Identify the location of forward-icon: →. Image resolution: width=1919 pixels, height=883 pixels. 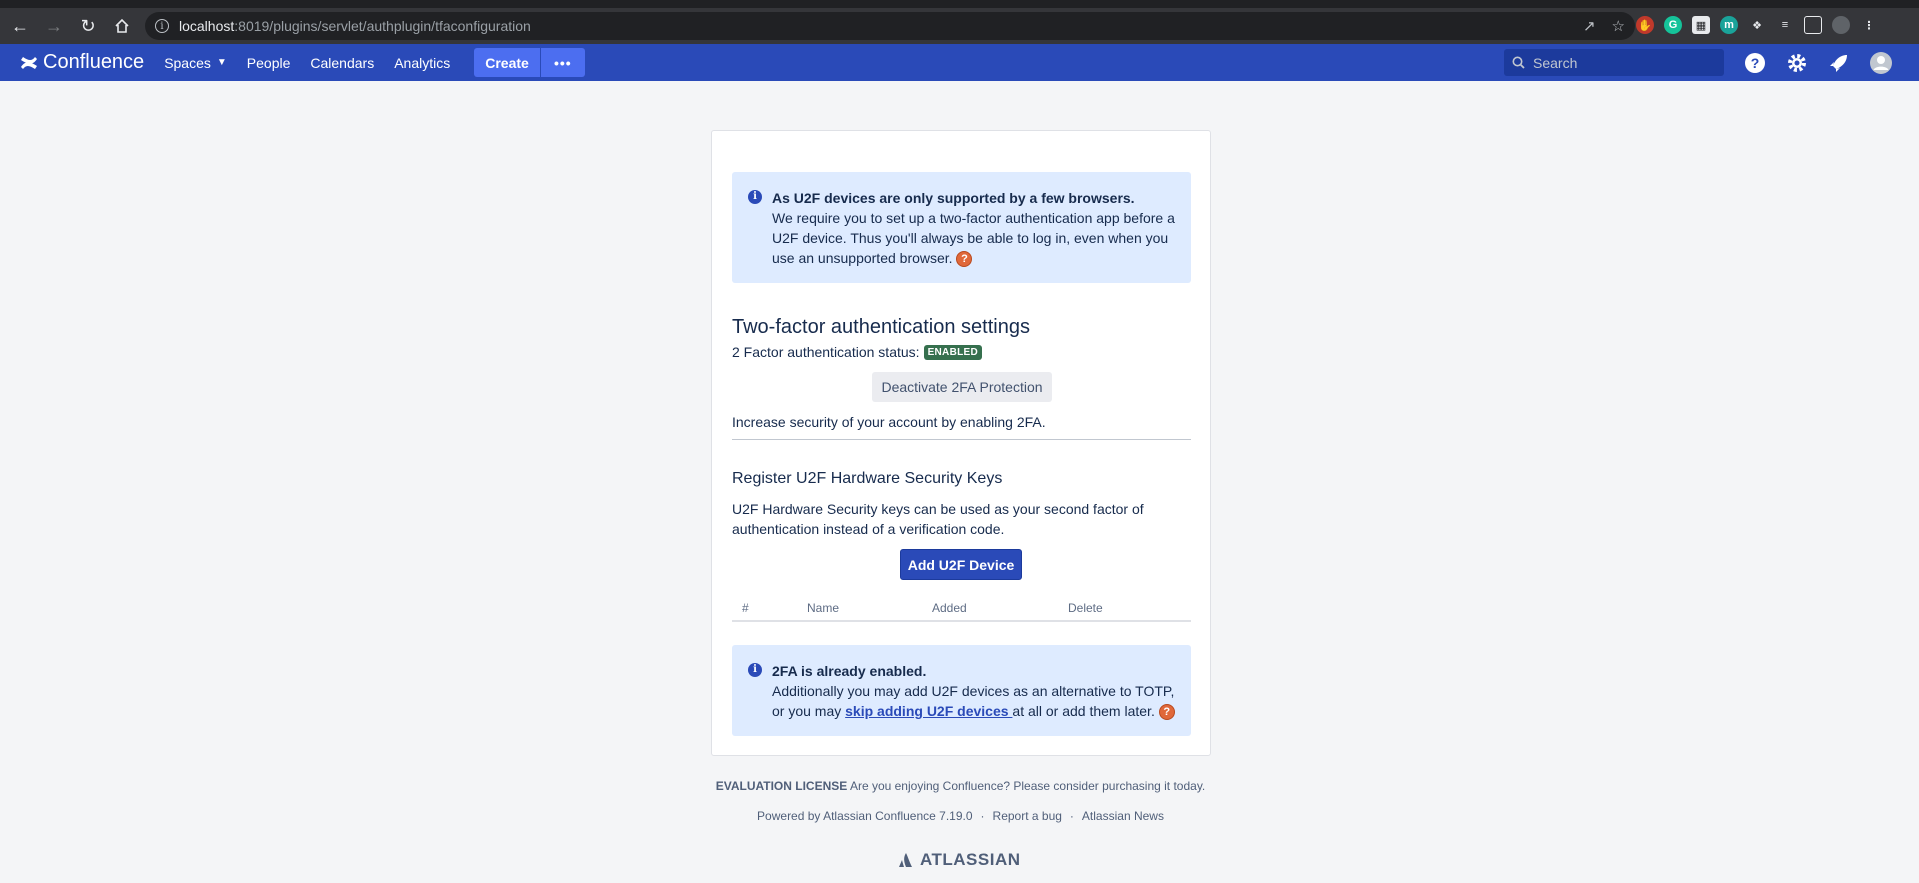
(54, 26).